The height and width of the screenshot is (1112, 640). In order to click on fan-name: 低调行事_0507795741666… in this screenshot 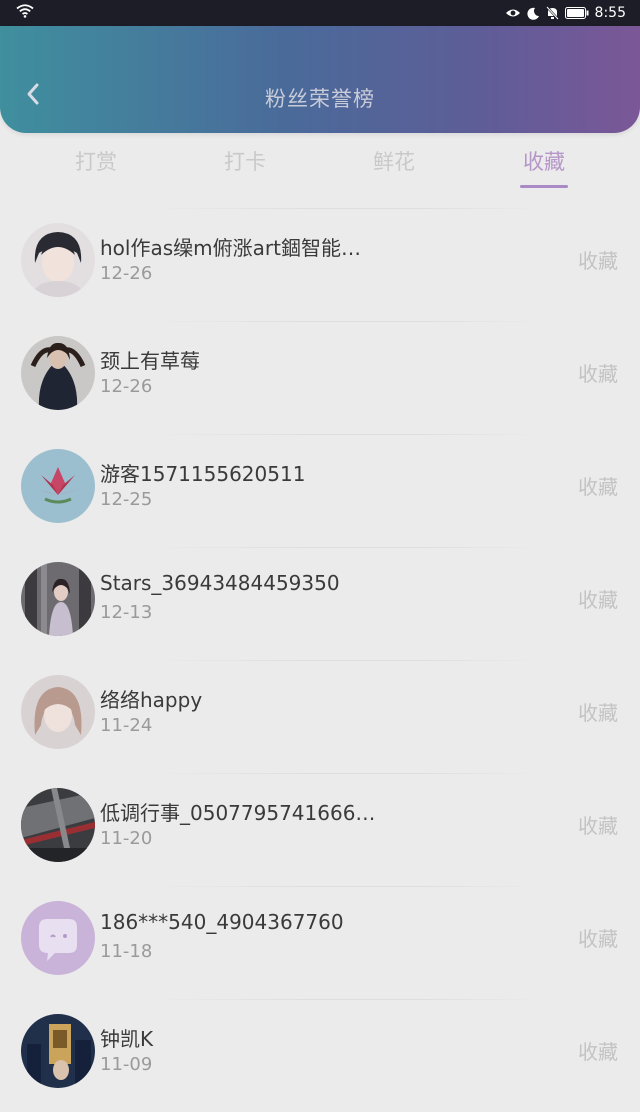, I will do `click(238, 813)`.